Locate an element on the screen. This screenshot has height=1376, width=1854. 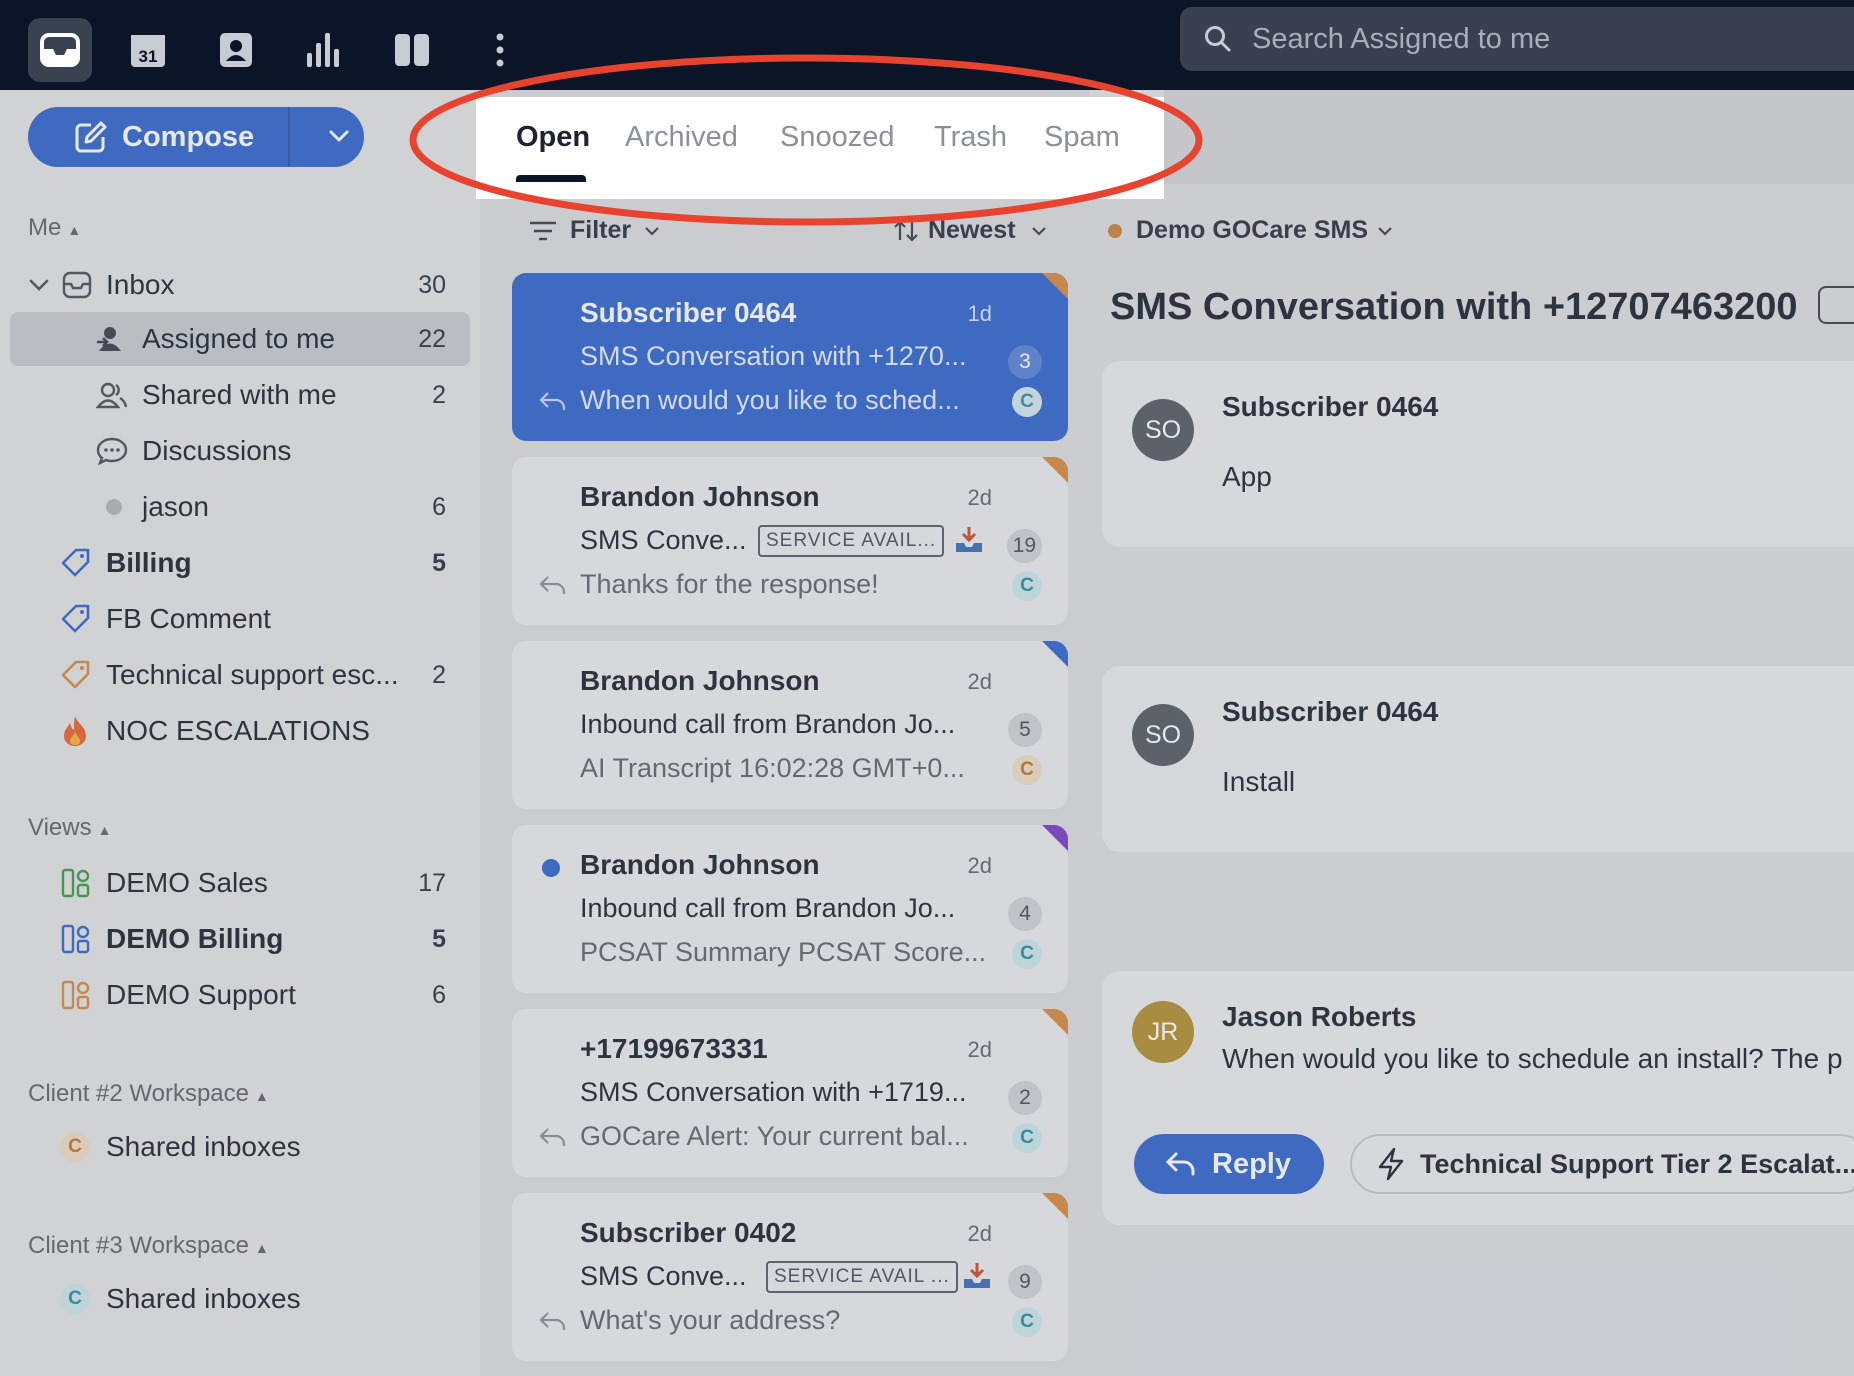
assigned-user-icon is located at coordinates (109, 339).